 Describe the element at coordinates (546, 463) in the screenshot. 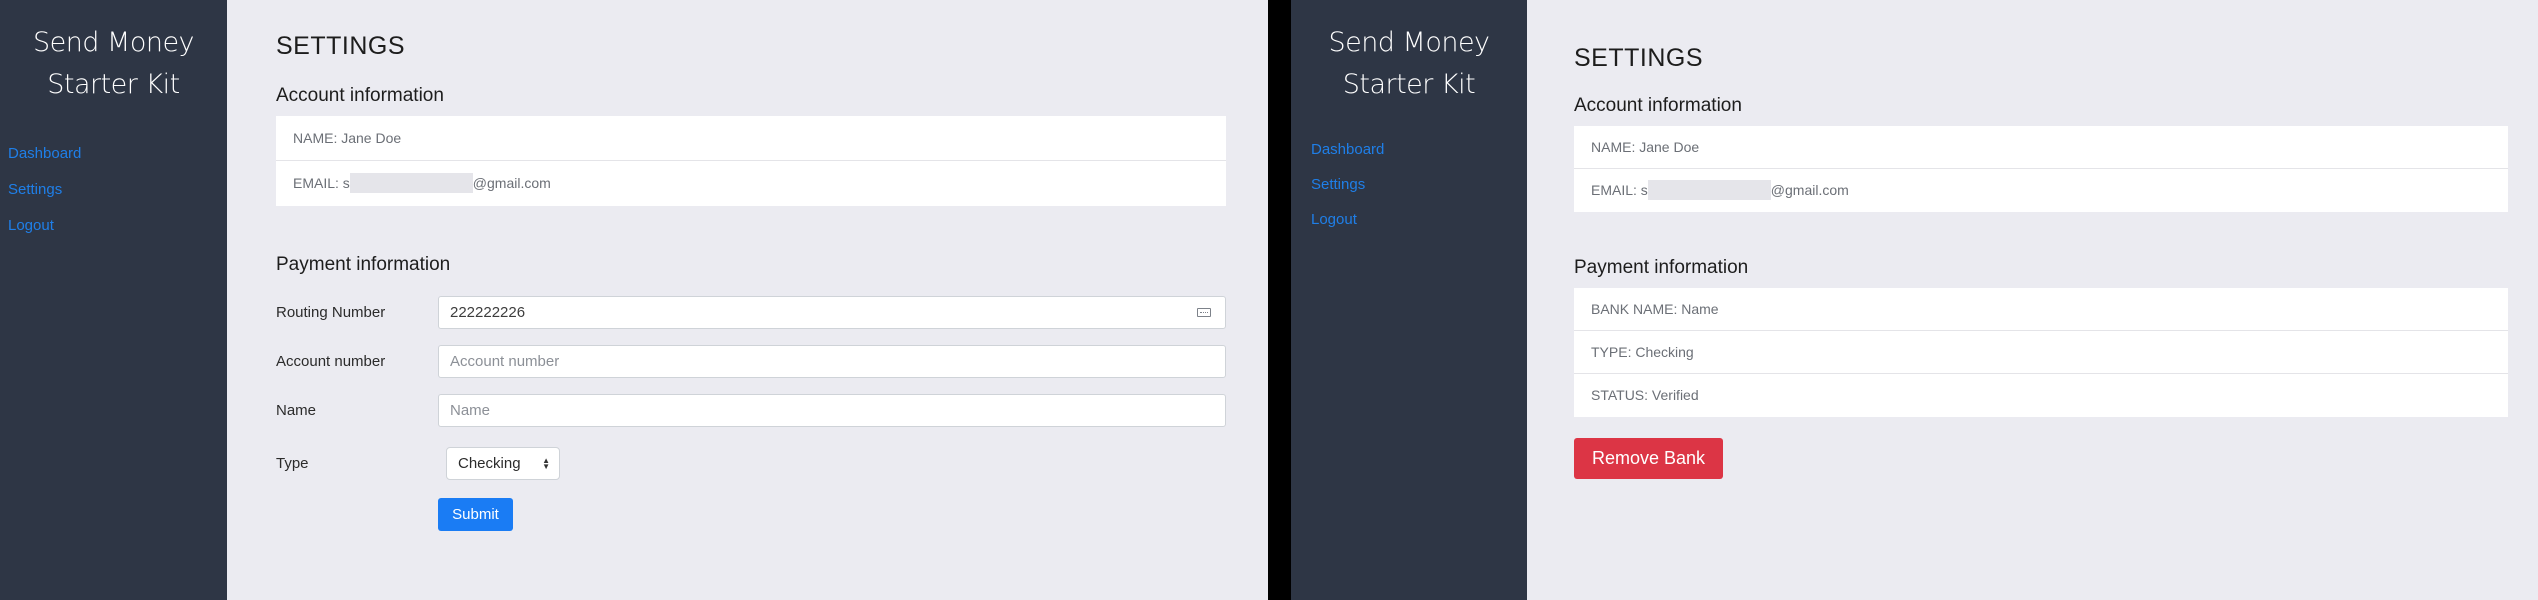

I see `select-arrows-icon: ▲ ▼` at that location.